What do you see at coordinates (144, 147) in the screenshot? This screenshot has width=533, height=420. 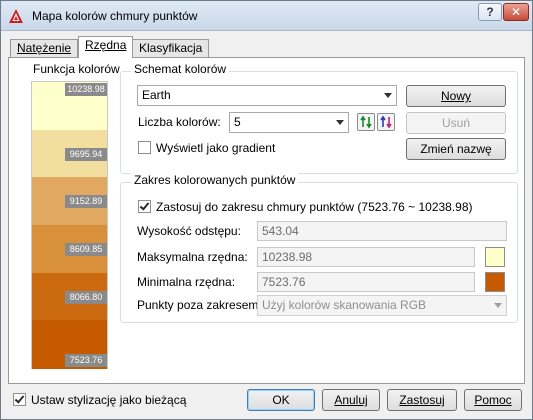 I see `gradient-checkbox` at bounding box center [144, 147].